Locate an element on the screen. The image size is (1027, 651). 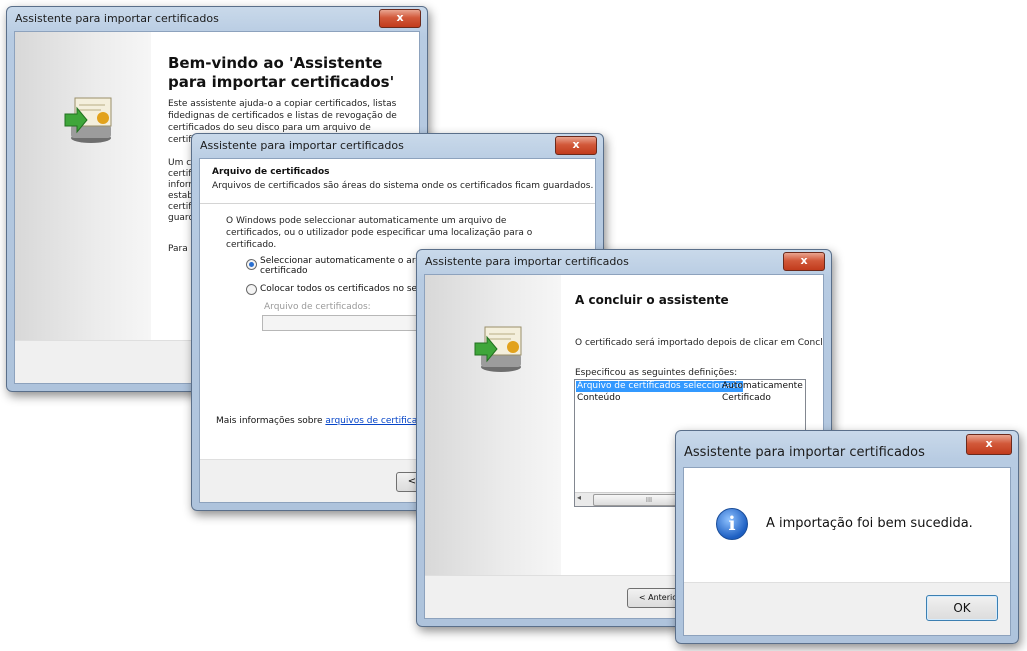
settings-value: Automaticamente s is located at coordinates (764, 386).